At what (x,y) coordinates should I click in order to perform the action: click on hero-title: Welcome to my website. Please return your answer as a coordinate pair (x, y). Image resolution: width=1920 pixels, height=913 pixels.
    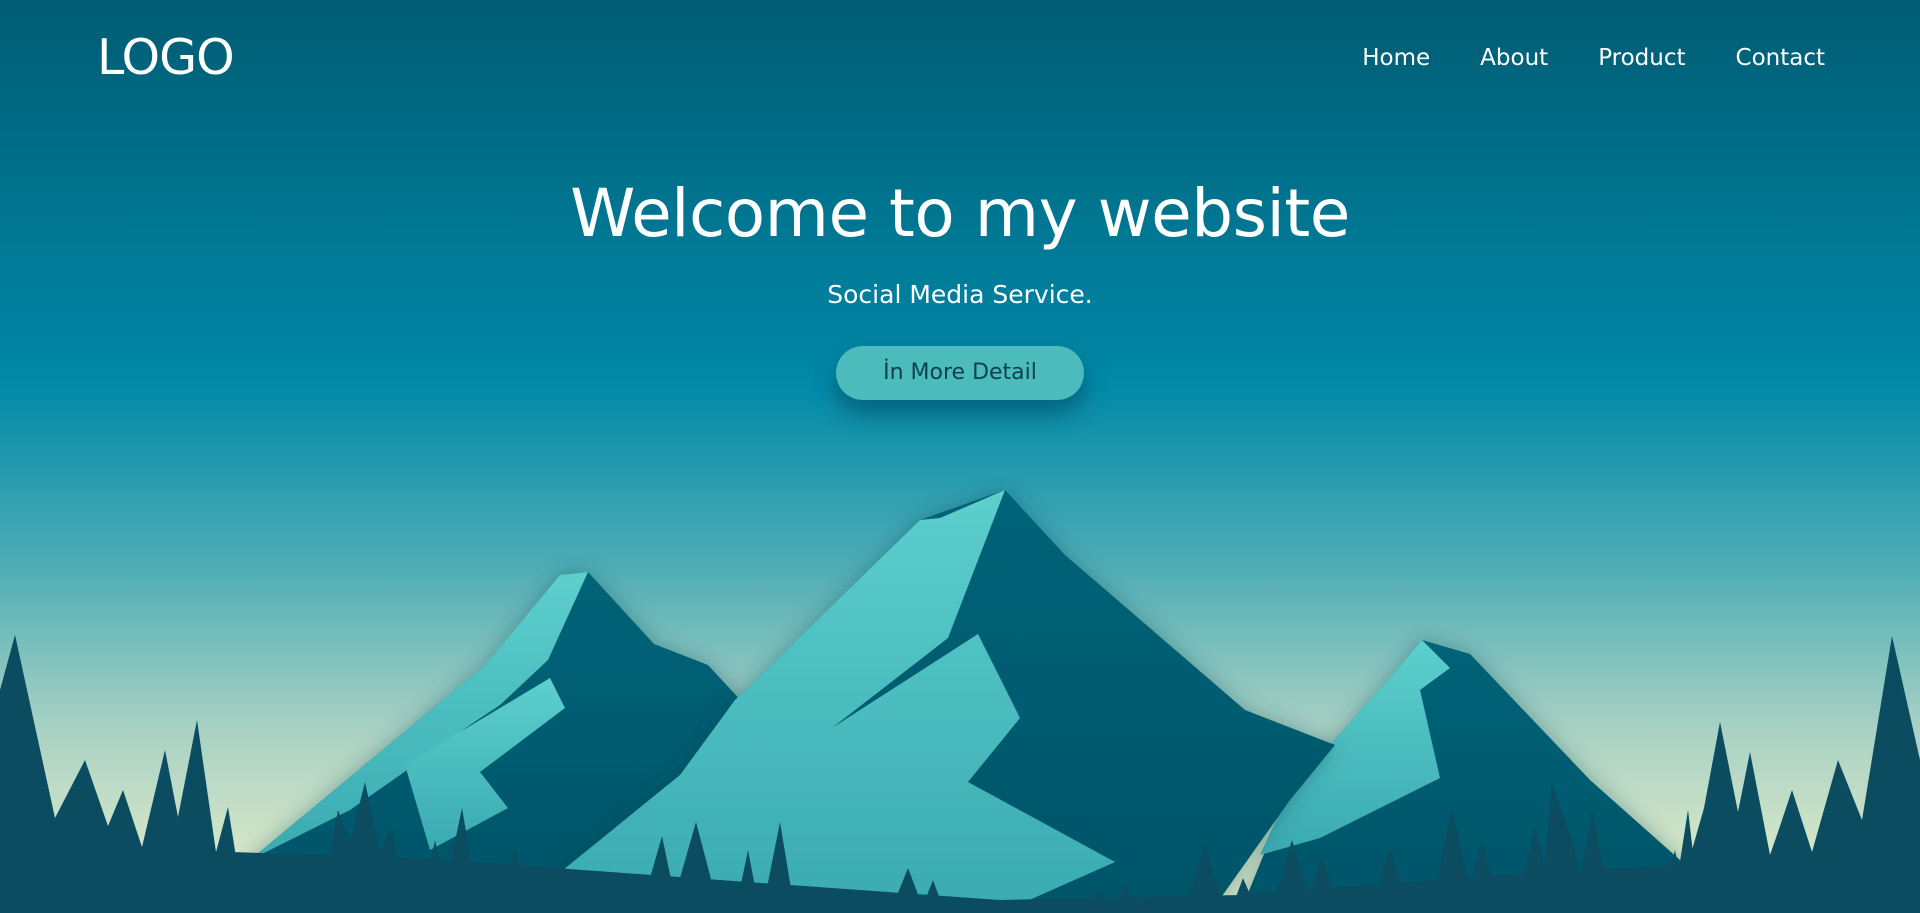
    Looking at the image, I should click on (960, 213).